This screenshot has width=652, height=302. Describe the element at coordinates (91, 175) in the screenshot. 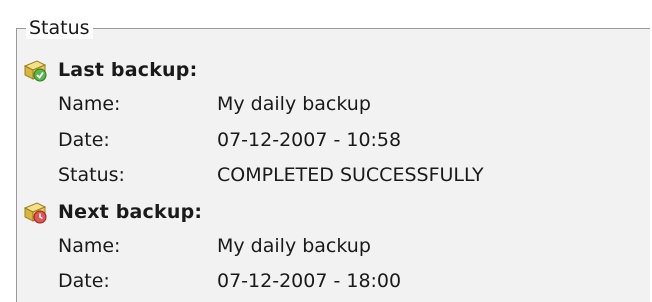

I see `last-backup-status-label: Status:` at that location.